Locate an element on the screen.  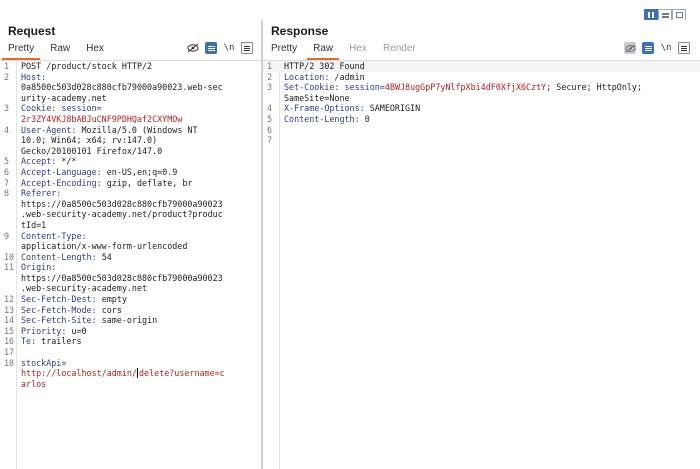
request-line: application/x-www-form-urlencoded is located at coordinates (130, 246).